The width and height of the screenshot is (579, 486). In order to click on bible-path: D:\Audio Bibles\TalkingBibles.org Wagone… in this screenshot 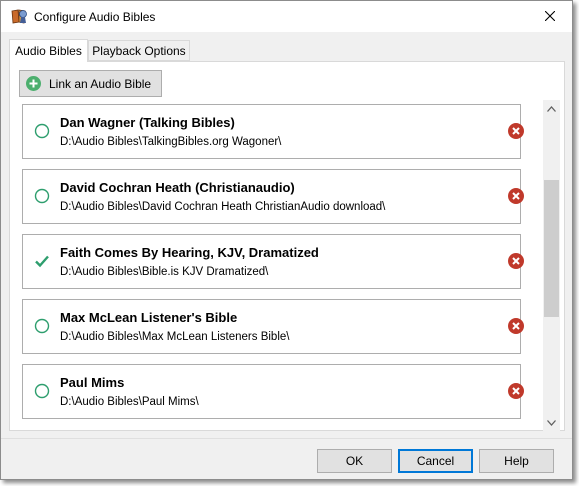, I will do `click(171, 142)`.